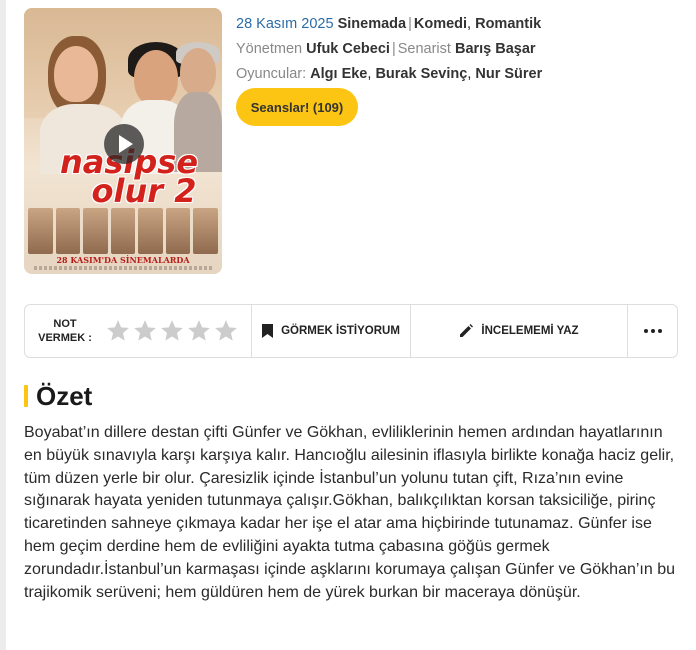 This screenshot has width=696, height=650. I want to click on director-label: Yönetmen, so click(269, 49).